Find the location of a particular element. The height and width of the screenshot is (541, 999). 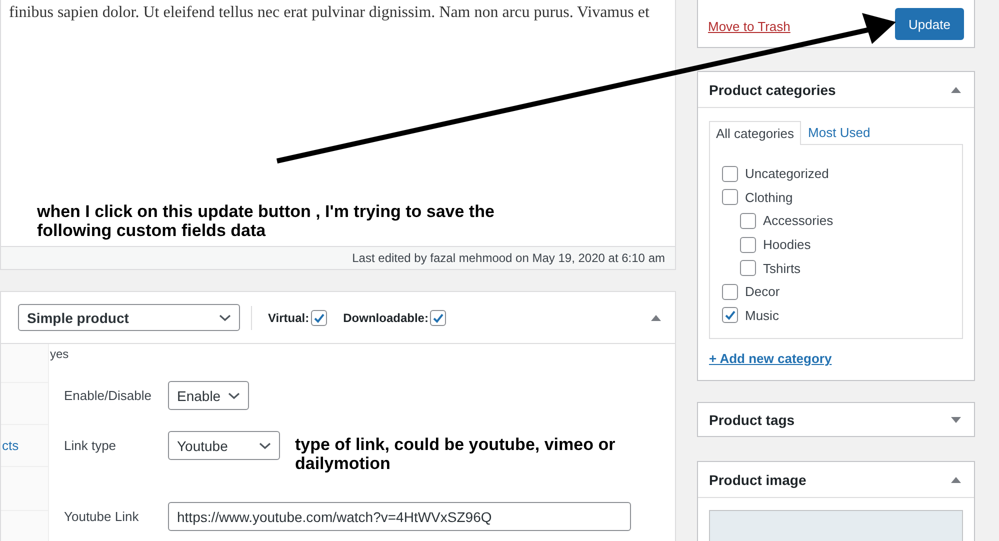

category-label: Decor is located at coordinates (762, 292).